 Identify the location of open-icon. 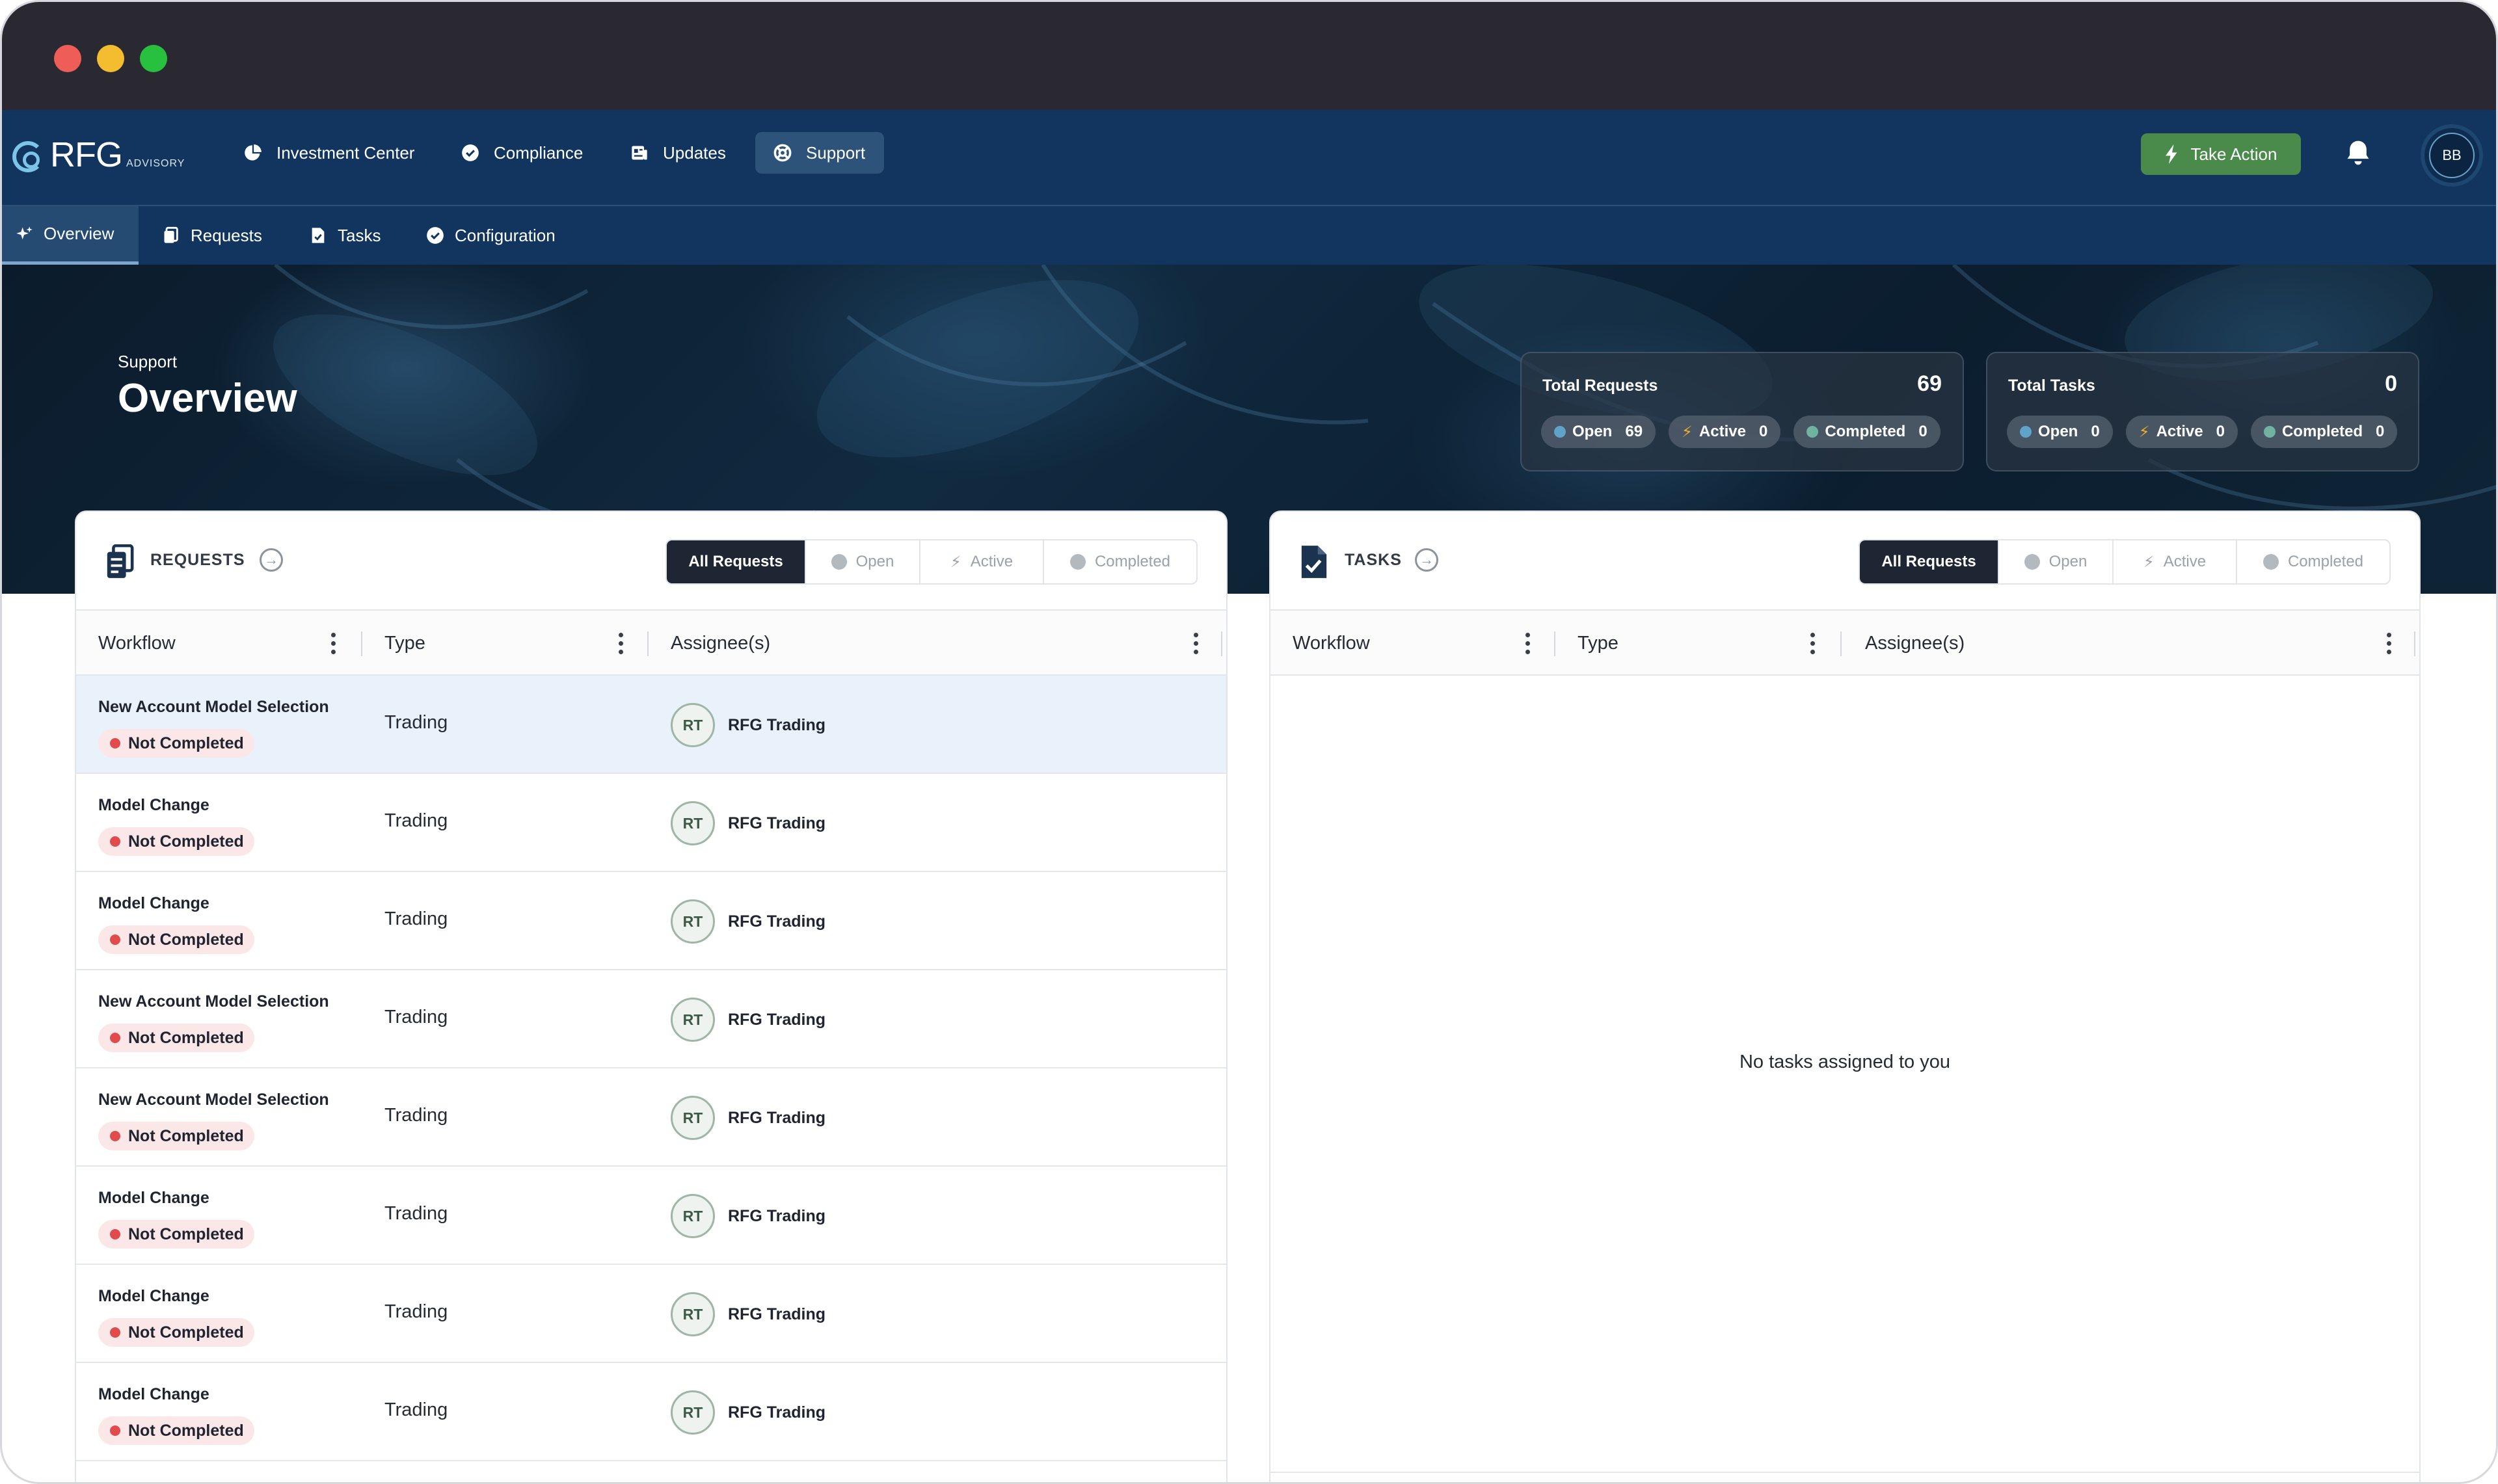
(839, 562).